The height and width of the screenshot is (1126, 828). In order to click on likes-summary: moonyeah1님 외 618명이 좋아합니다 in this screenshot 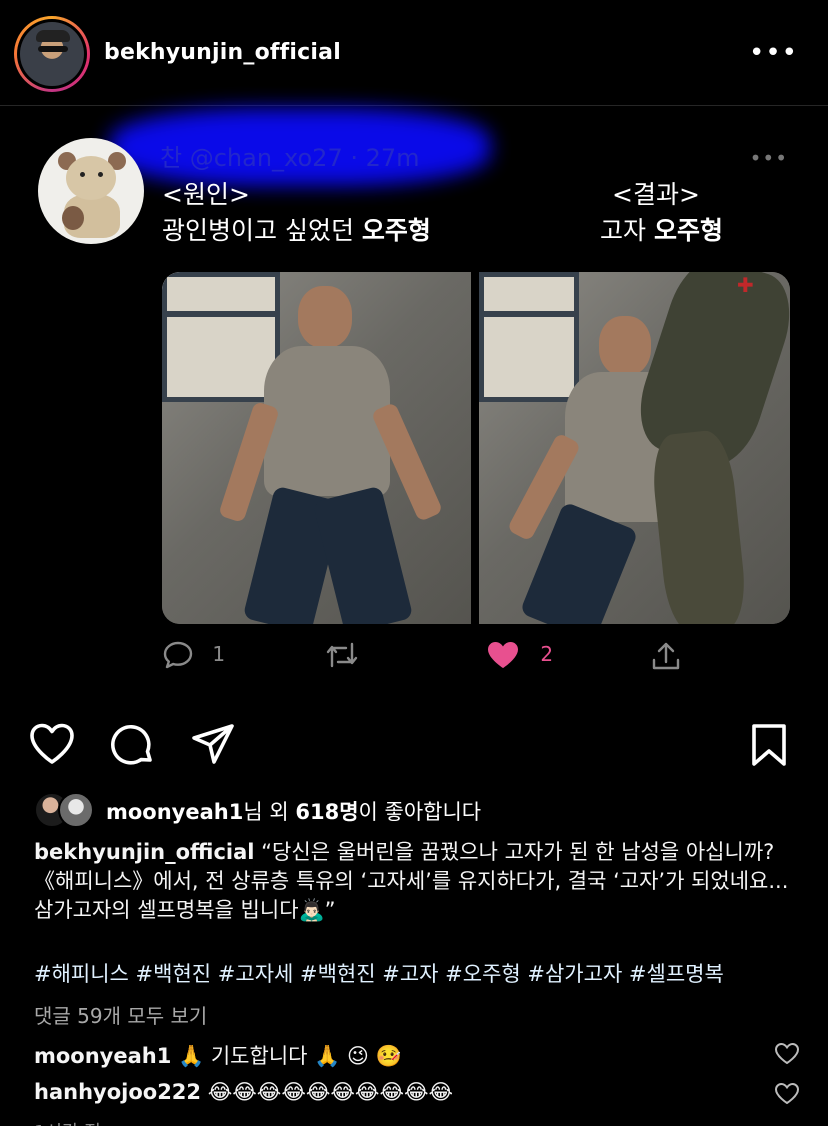, I will do `click(424, 811)`.